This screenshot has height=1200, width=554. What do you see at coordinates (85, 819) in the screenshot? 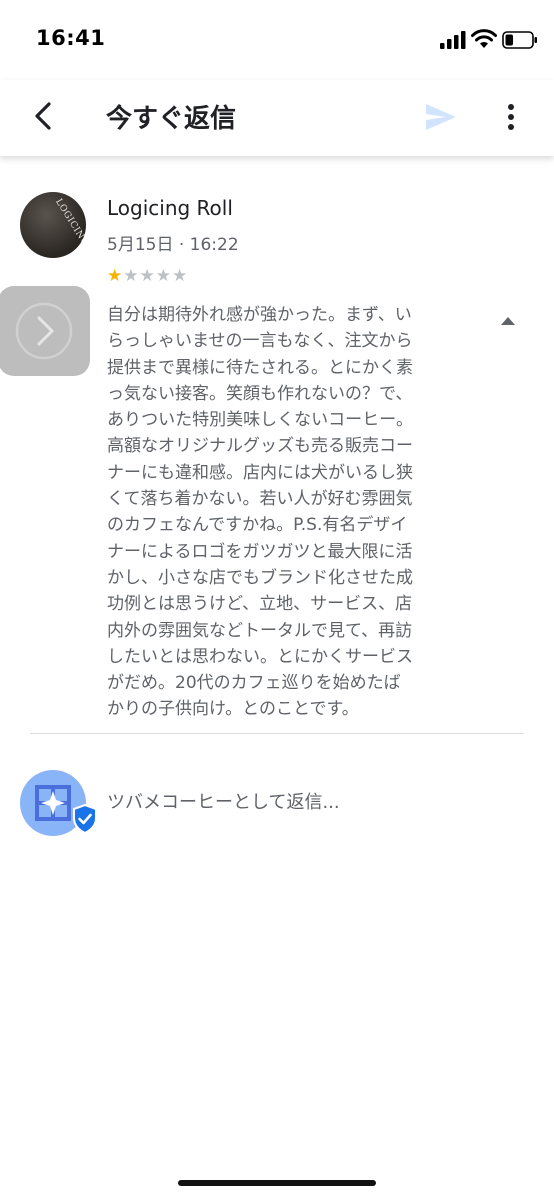
I see `verified-shield-icon` at bounding box center [85, 819].